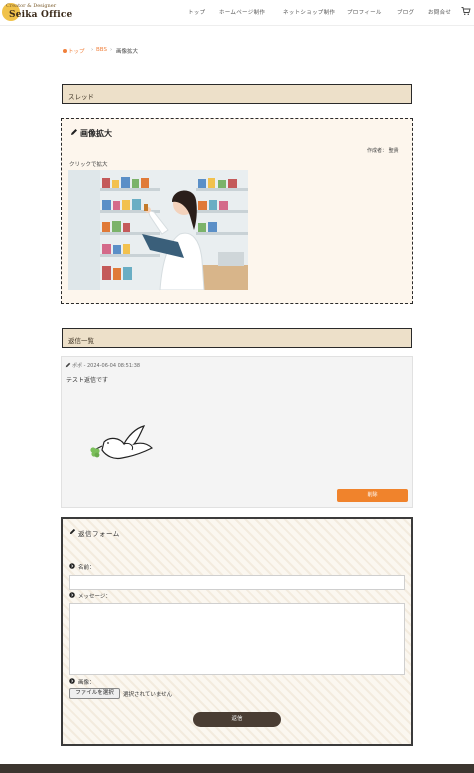 This screenshot has width=474, height=773. I want to click on thread-author: 作成者： 聖貴, so click(383, 151).